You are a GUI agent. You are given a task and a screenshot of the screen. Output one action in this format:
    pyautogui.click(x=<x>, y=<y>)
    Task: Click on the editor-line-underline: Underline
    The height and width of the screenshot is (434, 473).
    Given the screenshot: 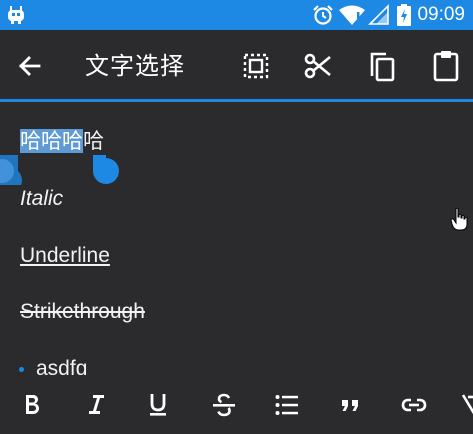 What is the action you would take?
    pyautogui.click(x=65, y=256)
    